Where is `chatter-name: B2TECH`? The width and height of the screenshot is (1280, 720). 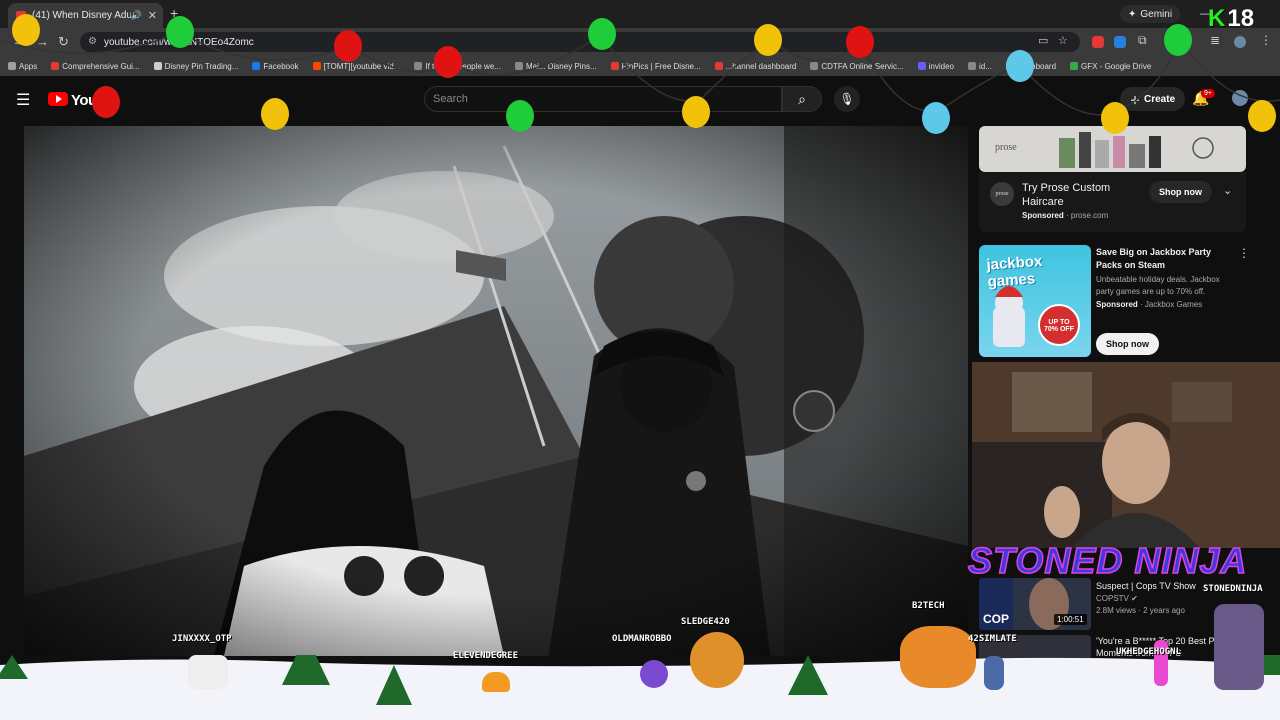
chatter-name: B2TECH is located at coordinates (928, 606).